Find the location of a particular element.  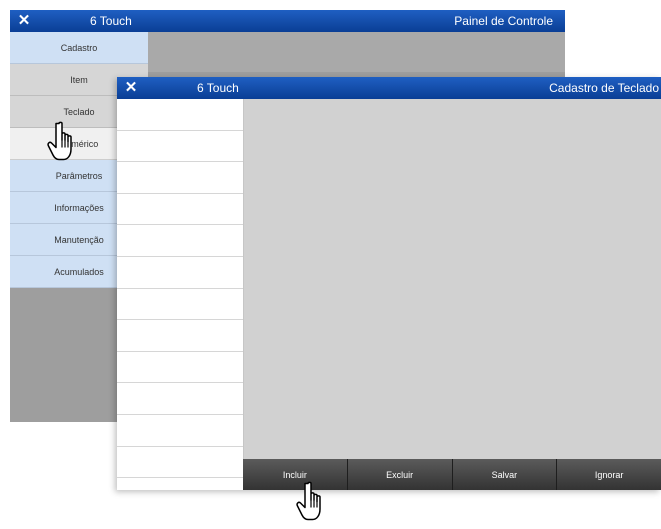

window-title: Cadastro de Teclado is located at coordinates (604, 88).